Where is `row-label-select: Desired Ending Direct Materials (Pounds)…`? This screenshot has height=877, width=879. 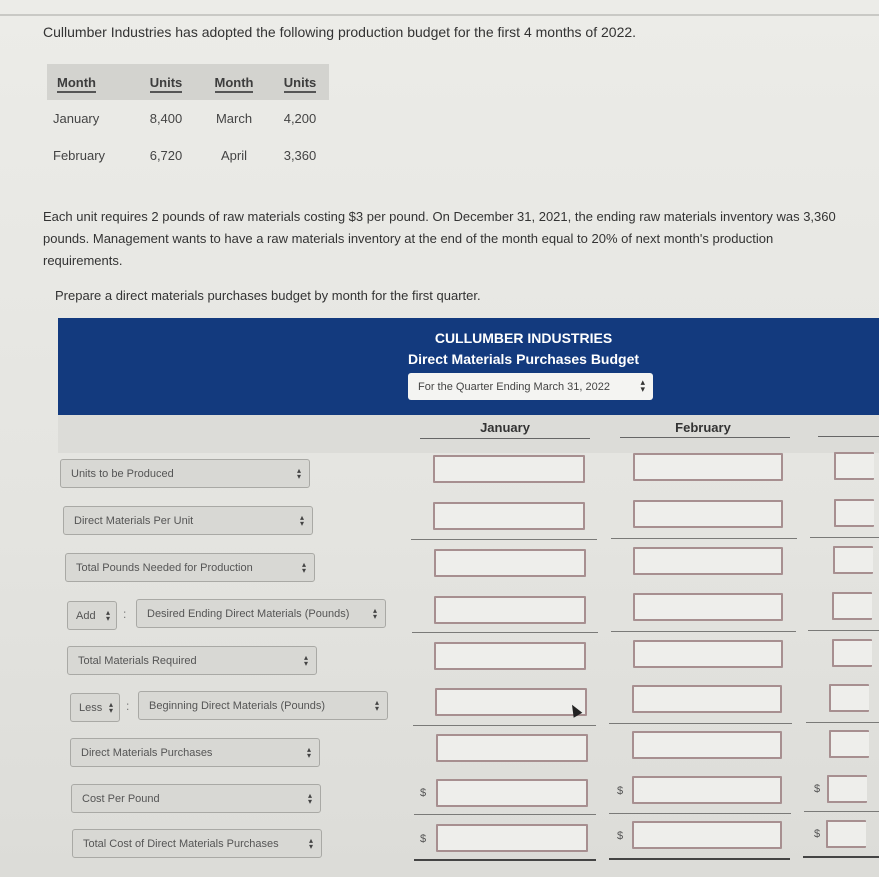
row-label-select: Desired Ending Direct Materials (Pounds)… is located at coordinates (261, 613).